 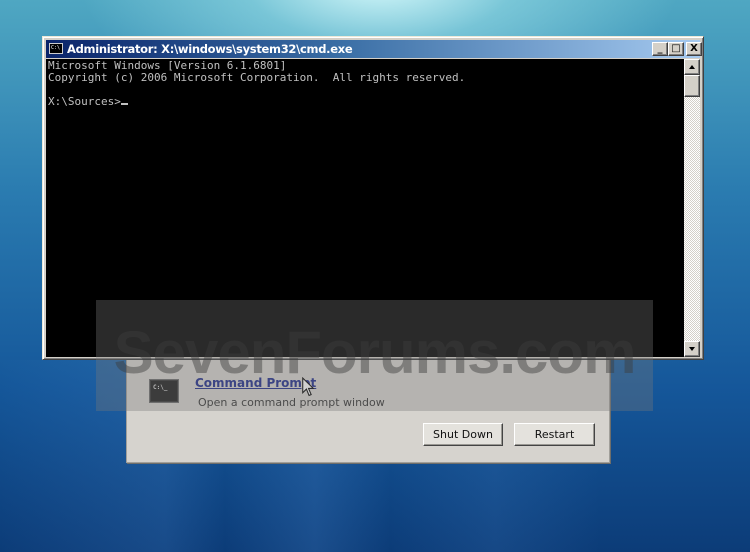 What do you see at coordinates (84, 101) in the screenshot?
I see `console-prompt: X:\Sources>` at bounding box center [84, 101].